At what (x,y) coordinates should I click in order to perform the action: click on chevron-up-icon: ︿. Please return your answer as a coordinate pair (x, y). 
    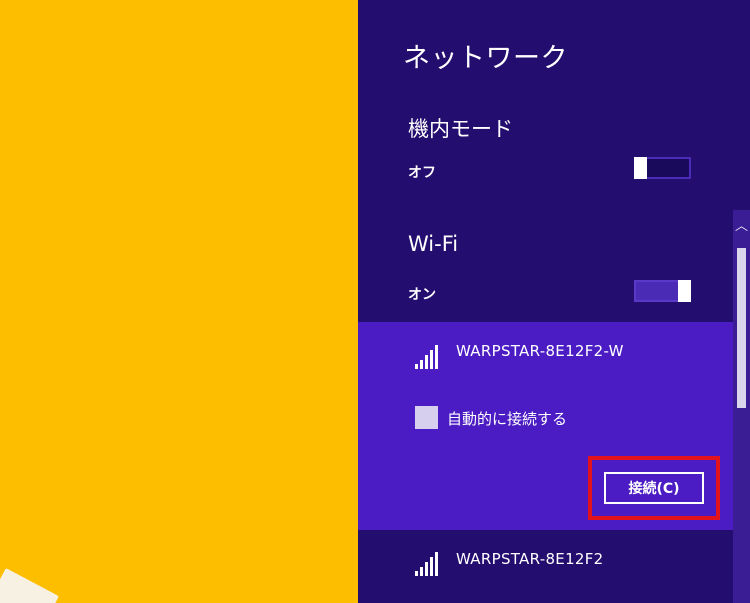
    Looking at the image, I should click on (741, 227).